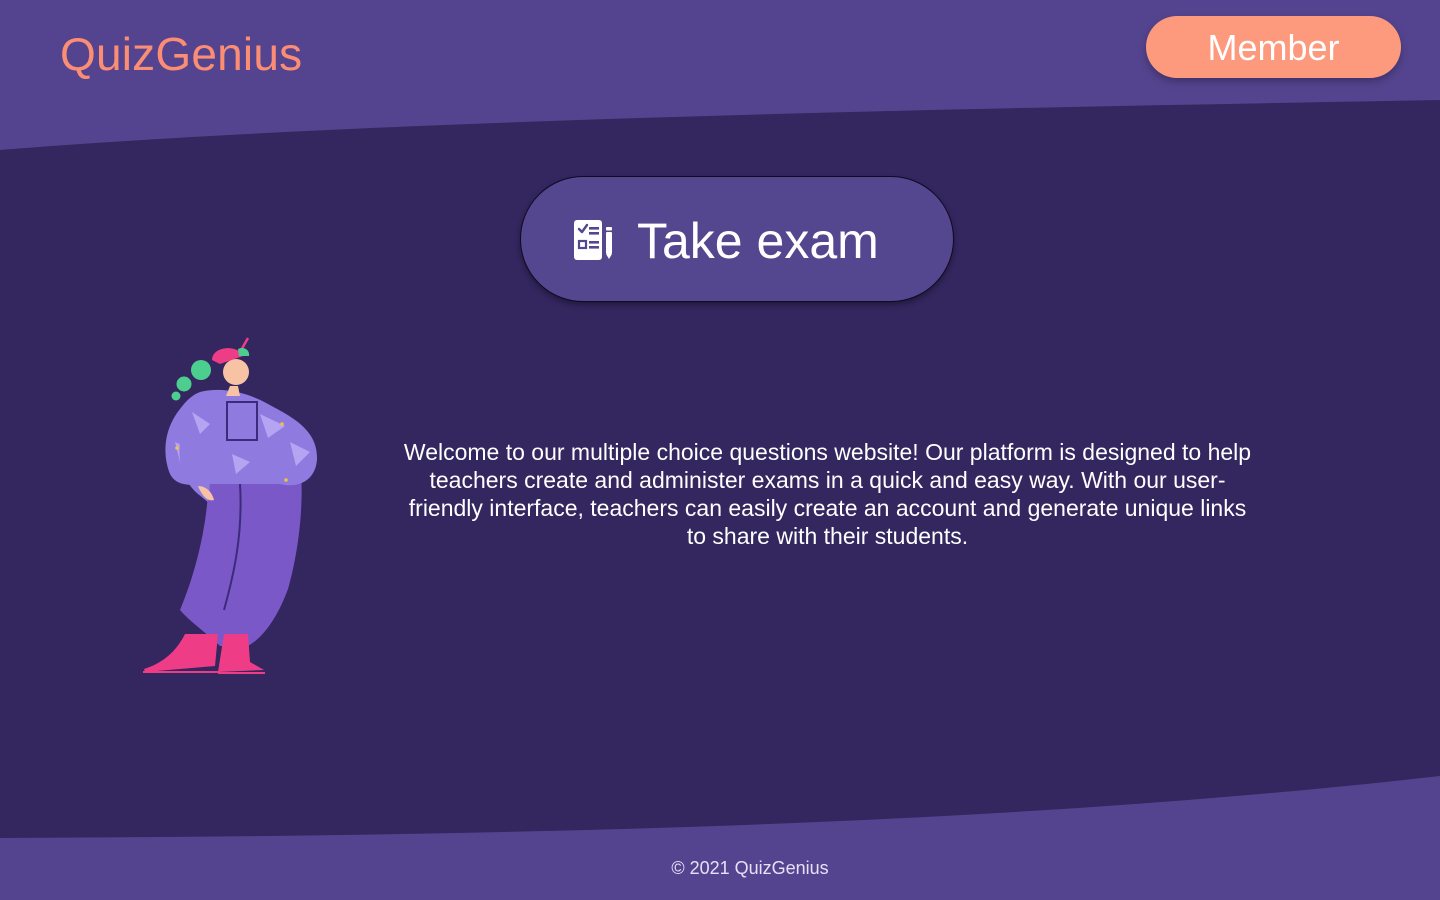  Describe the element at coordinates (750, 868) in the screenshot. I see `footer-copyright: © 2021 QuizGenius` at that location.